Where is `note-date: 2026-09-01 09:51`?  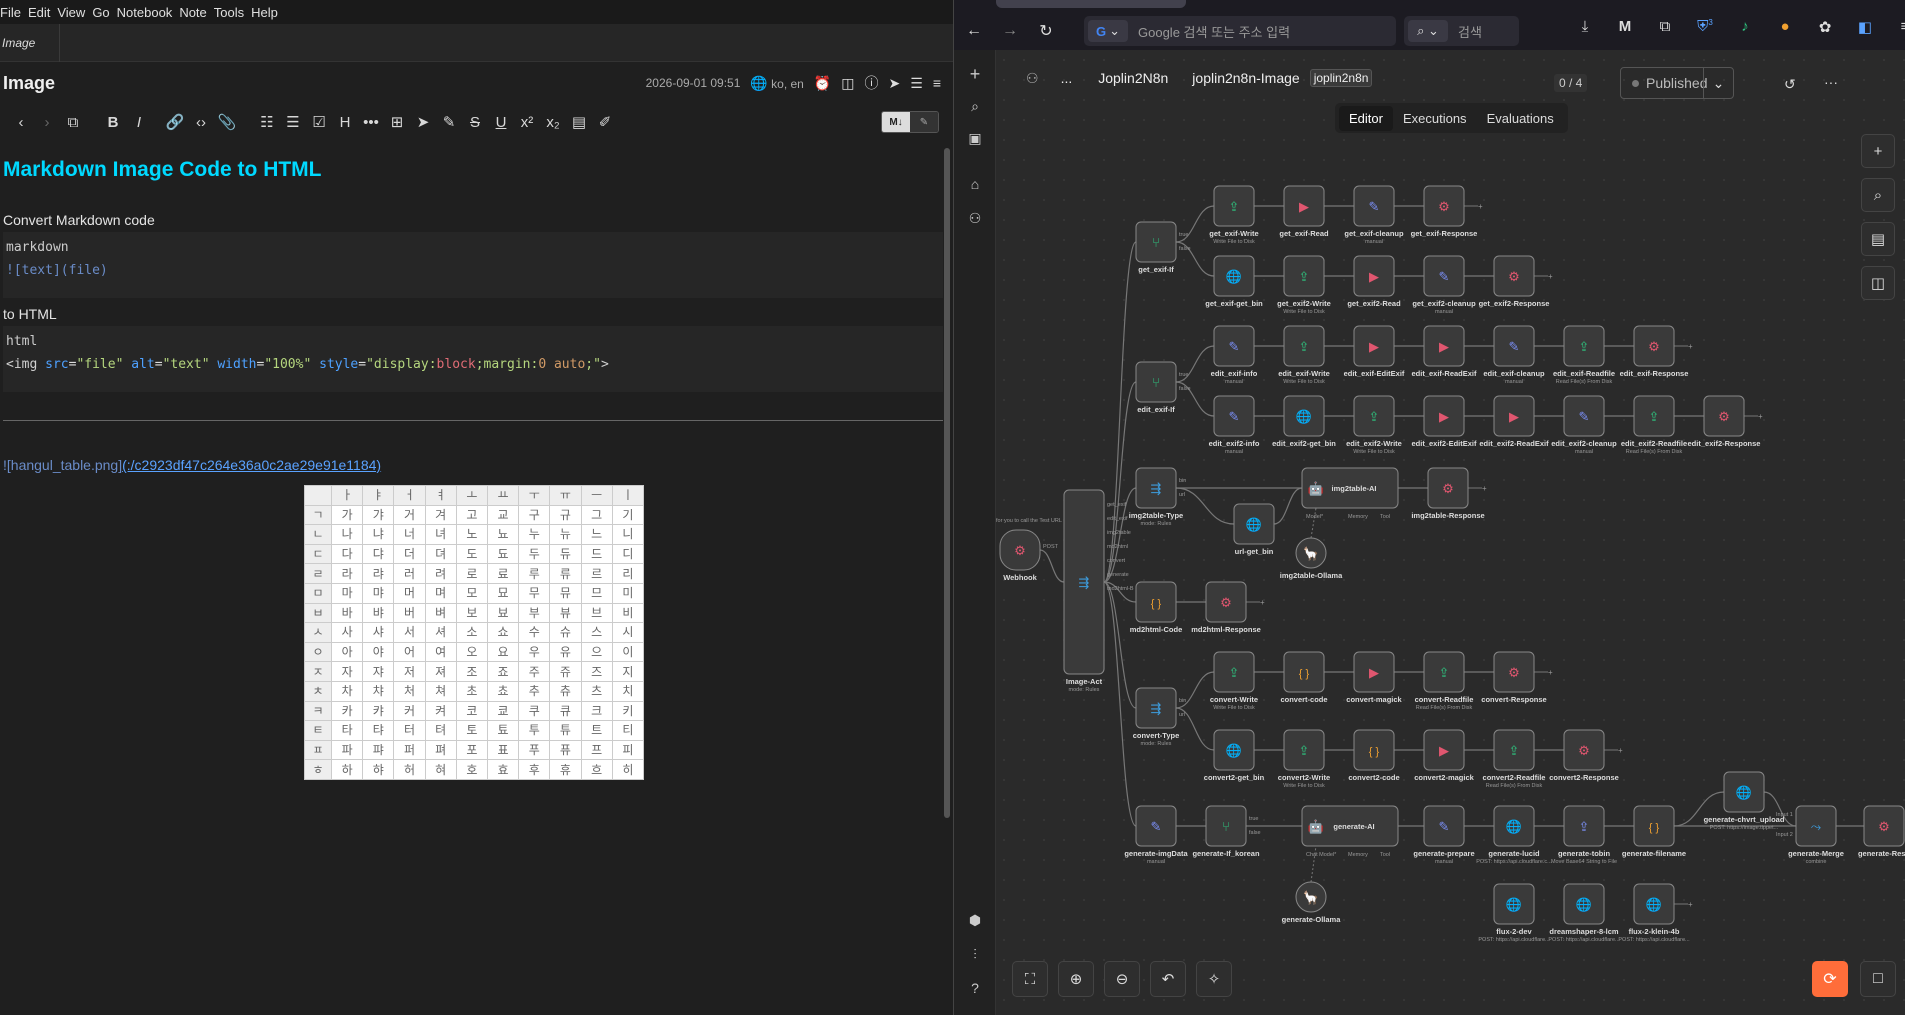 note-date: 2026-09-01 09:51 is located at coordinates (693, 83).